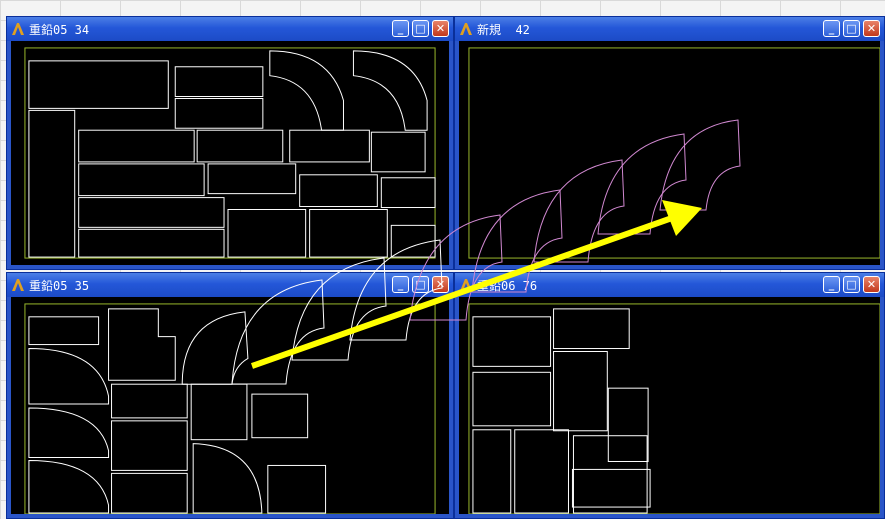 The width and height of the screenshot is (885, 519). What do you see at coordinates (230, 285) in the screenshot?
I see `titlebar: 重鉛05 35 _ □ ✕` at bounding box center [230, 285].